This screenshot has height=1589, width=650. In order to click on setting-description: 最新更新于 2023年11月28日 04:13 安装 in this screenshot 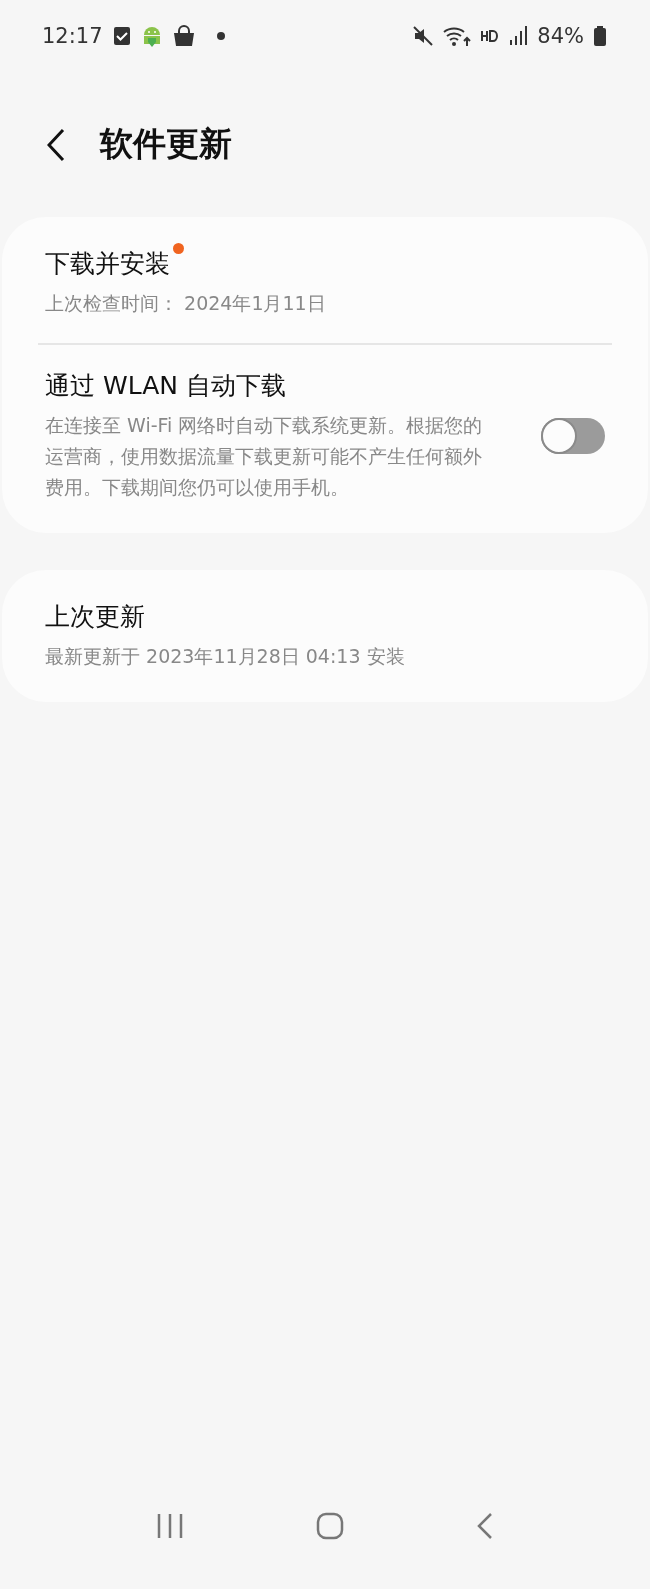, I will do `click(225, 656)`.